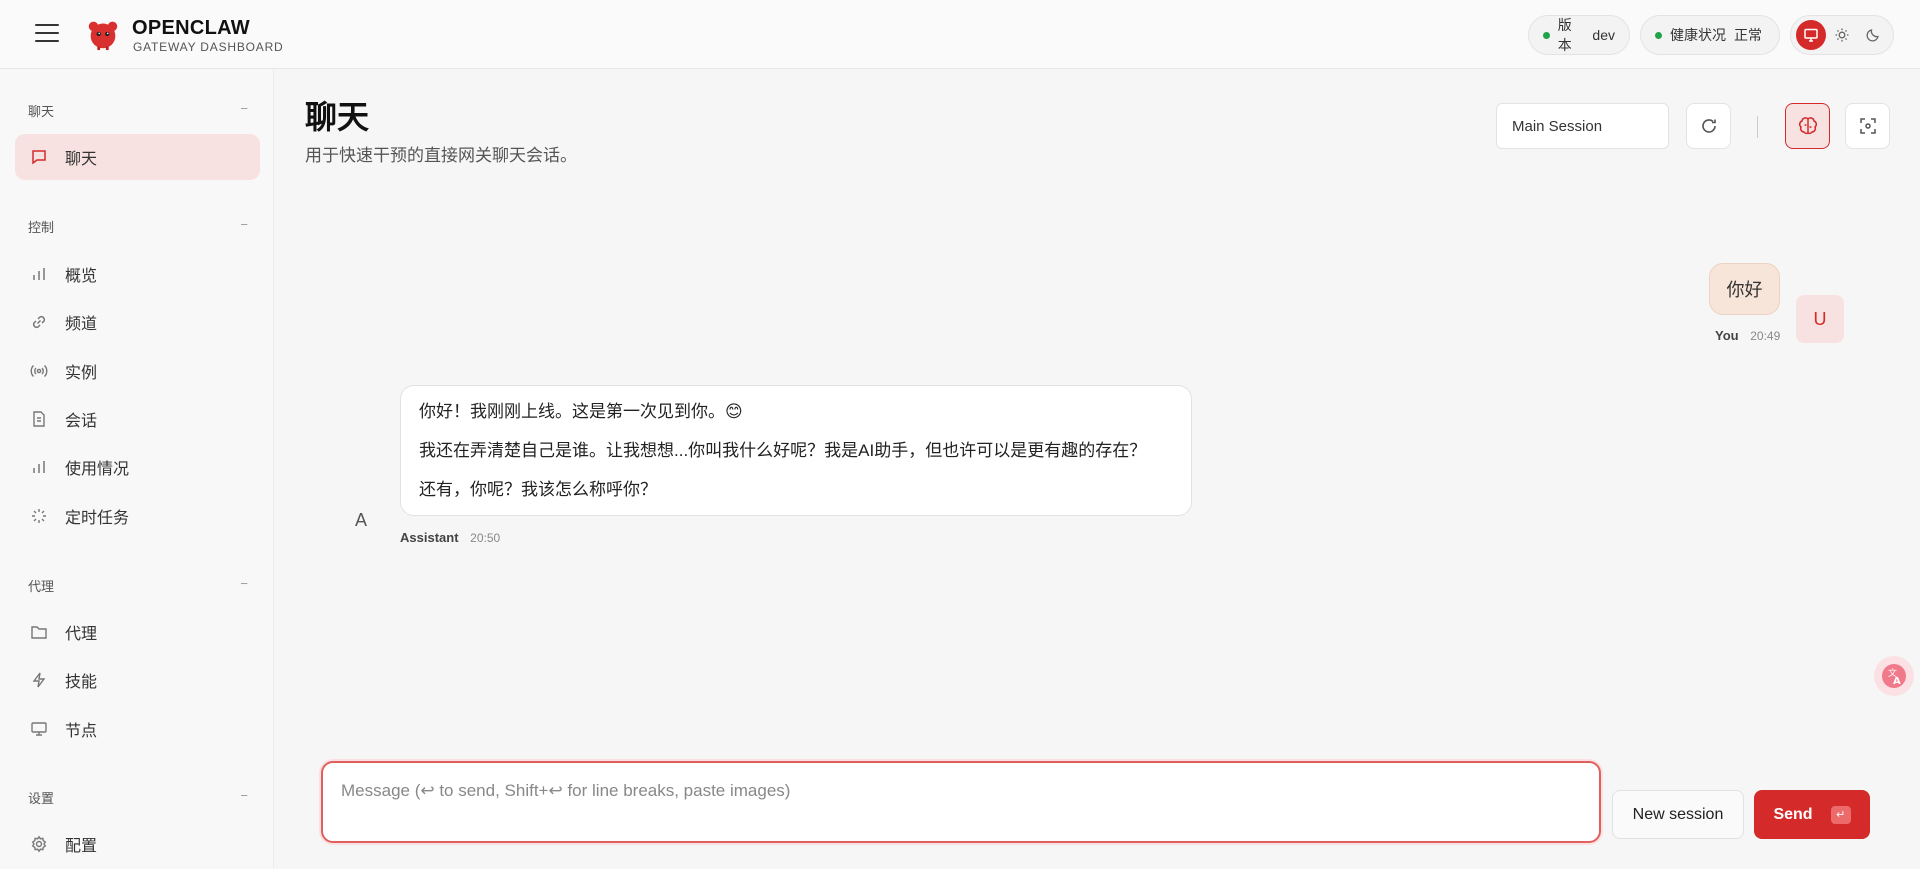 This screenshot has height=869, width=1920. What do you see at coordinates (39, 844) in the screenshot?
I see `gear-icon` at bounding box center [39, 844].